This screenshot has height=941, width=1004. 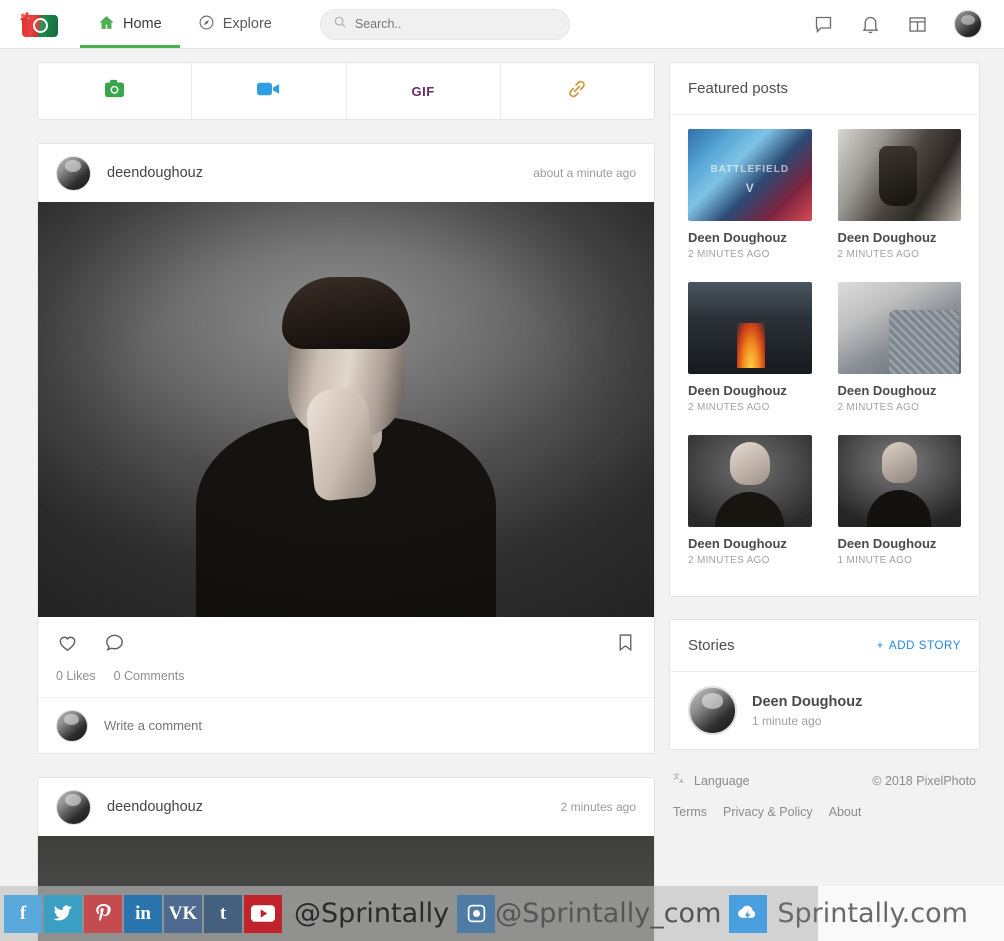 What do you see at coordinates (63, 913) in the screenshot?
I see `twitter-icon` at bounding box center [63, 913].